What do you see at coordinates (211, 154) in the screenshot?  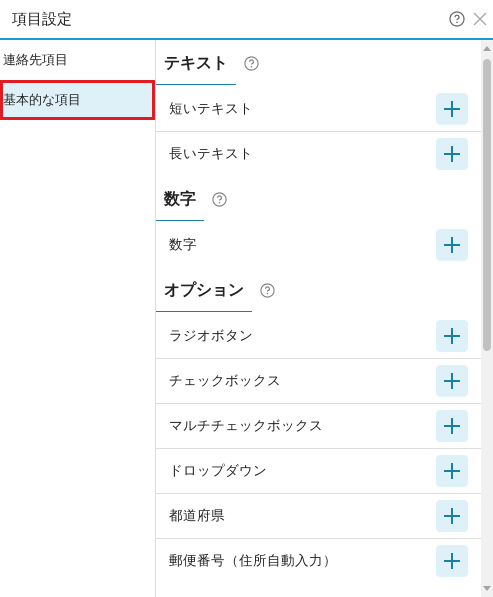 I see `field-type-label: 長いテキスト` at bounding box center [211, 154].